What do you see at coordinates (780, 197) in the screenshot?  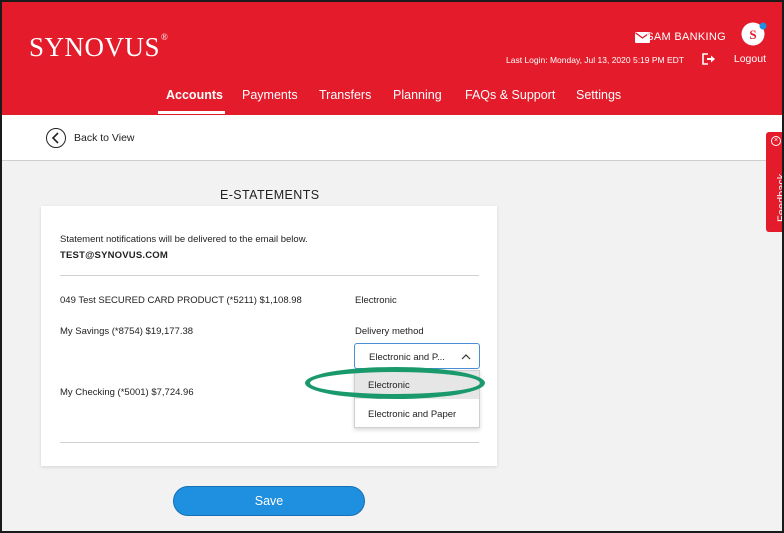 I see `feedback-label: Feedback` at bounding box center [780, 197].